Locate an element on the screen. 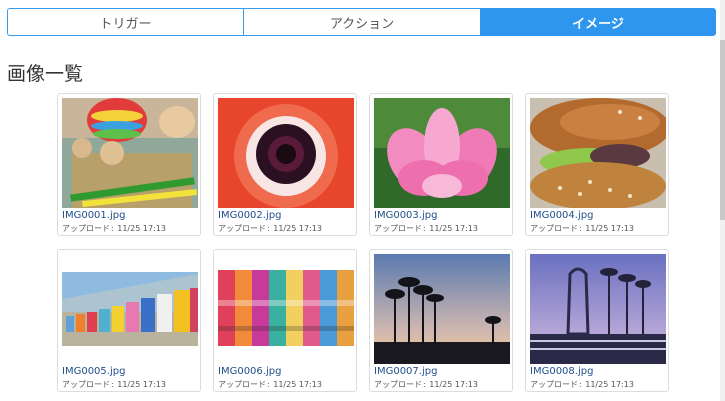  tab-bar: トリガー アクション イメージ is located at coordinates (361, 22).